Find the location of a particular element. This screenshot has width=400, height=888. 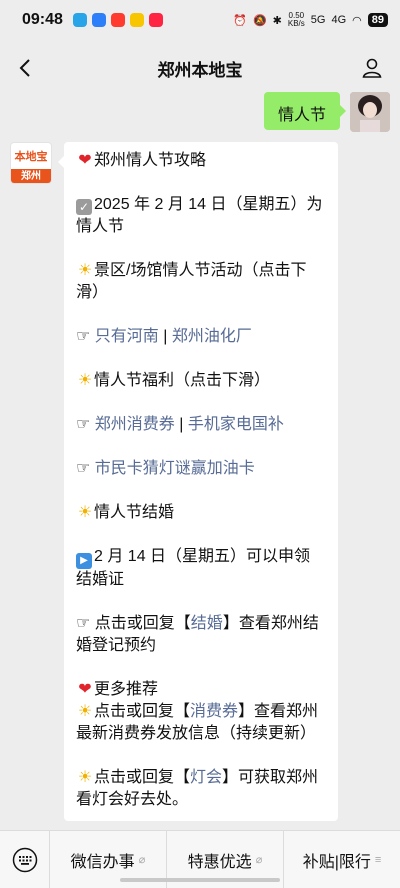

bot-city-tag: 郑州 is located at coordinates (31, 176).